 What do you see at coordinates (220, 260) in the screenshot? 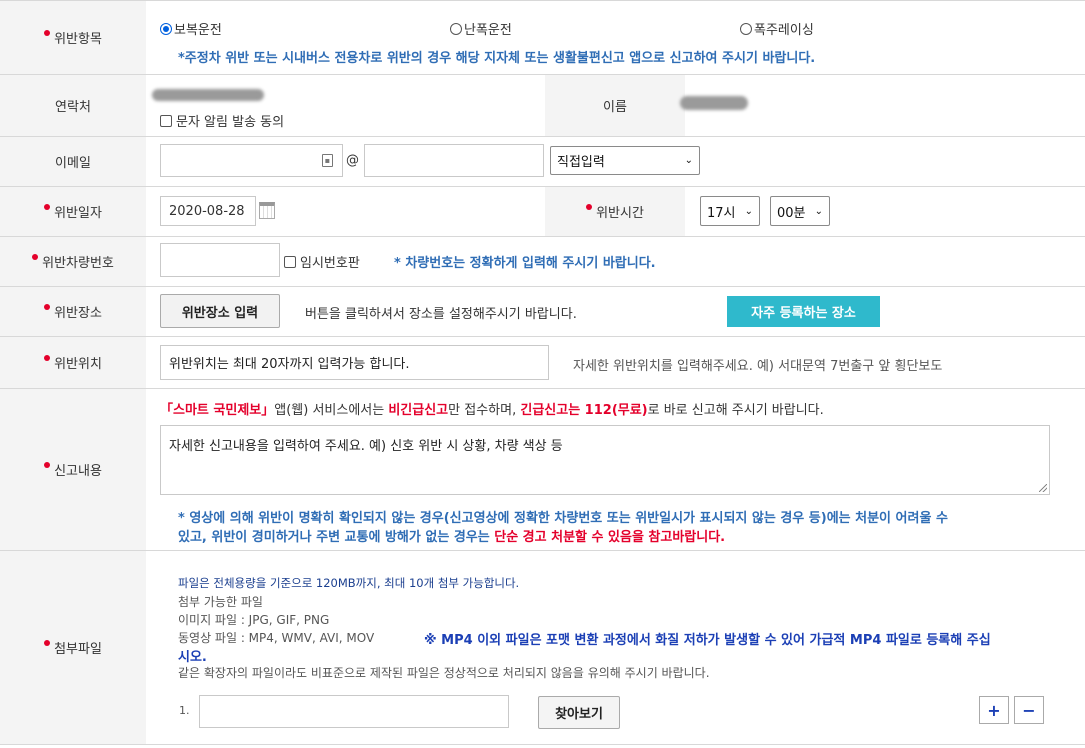
I see `plate-input` at bounding box center [220, 260].